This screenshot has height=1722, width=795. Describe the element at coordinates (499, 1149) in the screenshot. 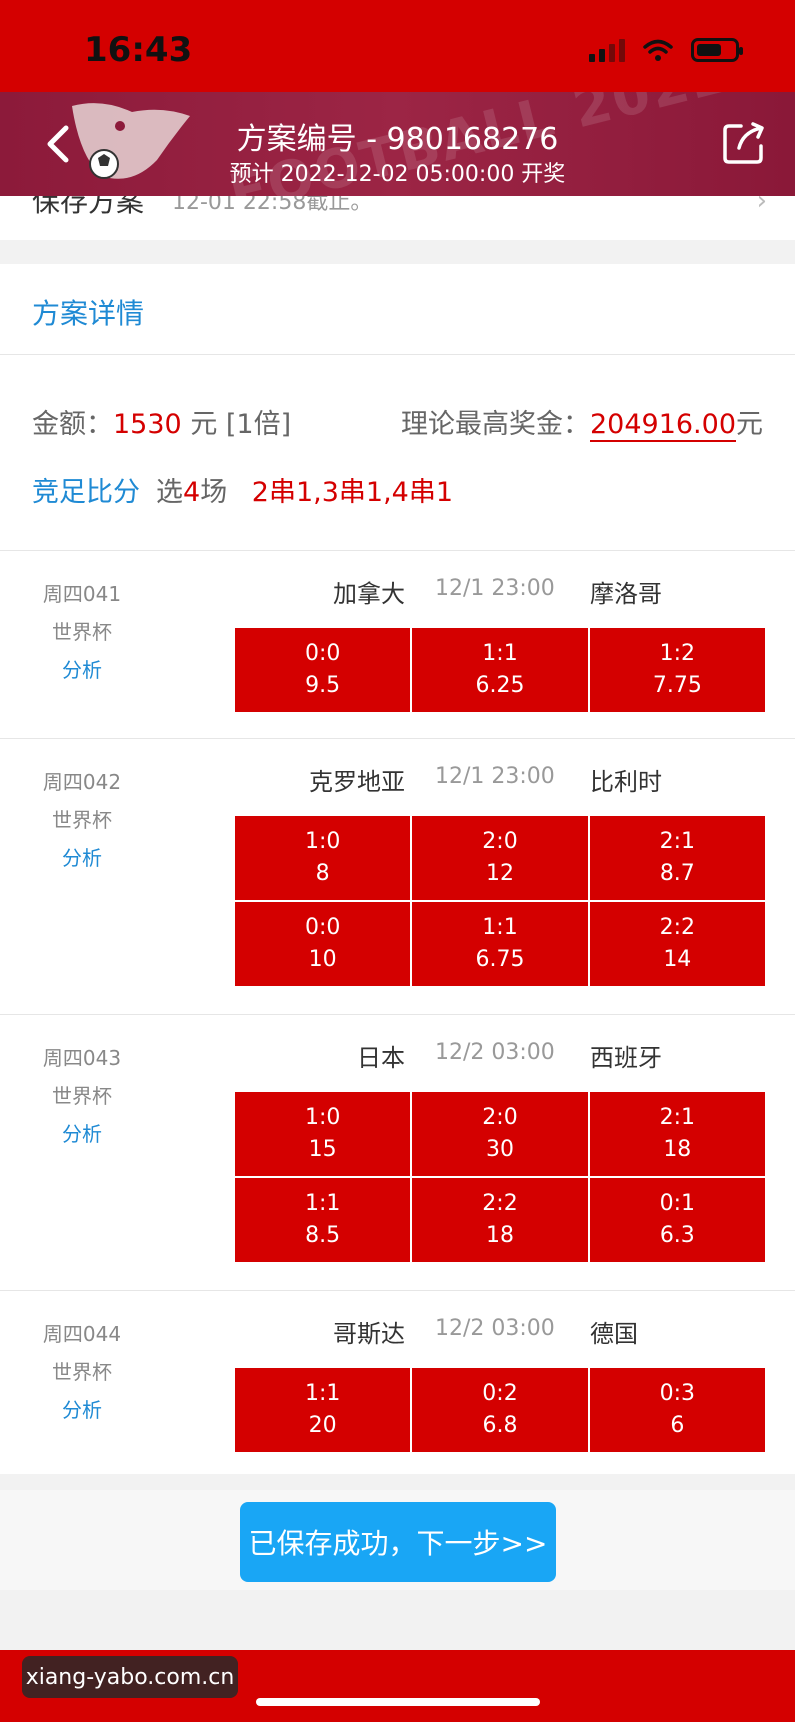

I see `pick-odds: 30` at that location.